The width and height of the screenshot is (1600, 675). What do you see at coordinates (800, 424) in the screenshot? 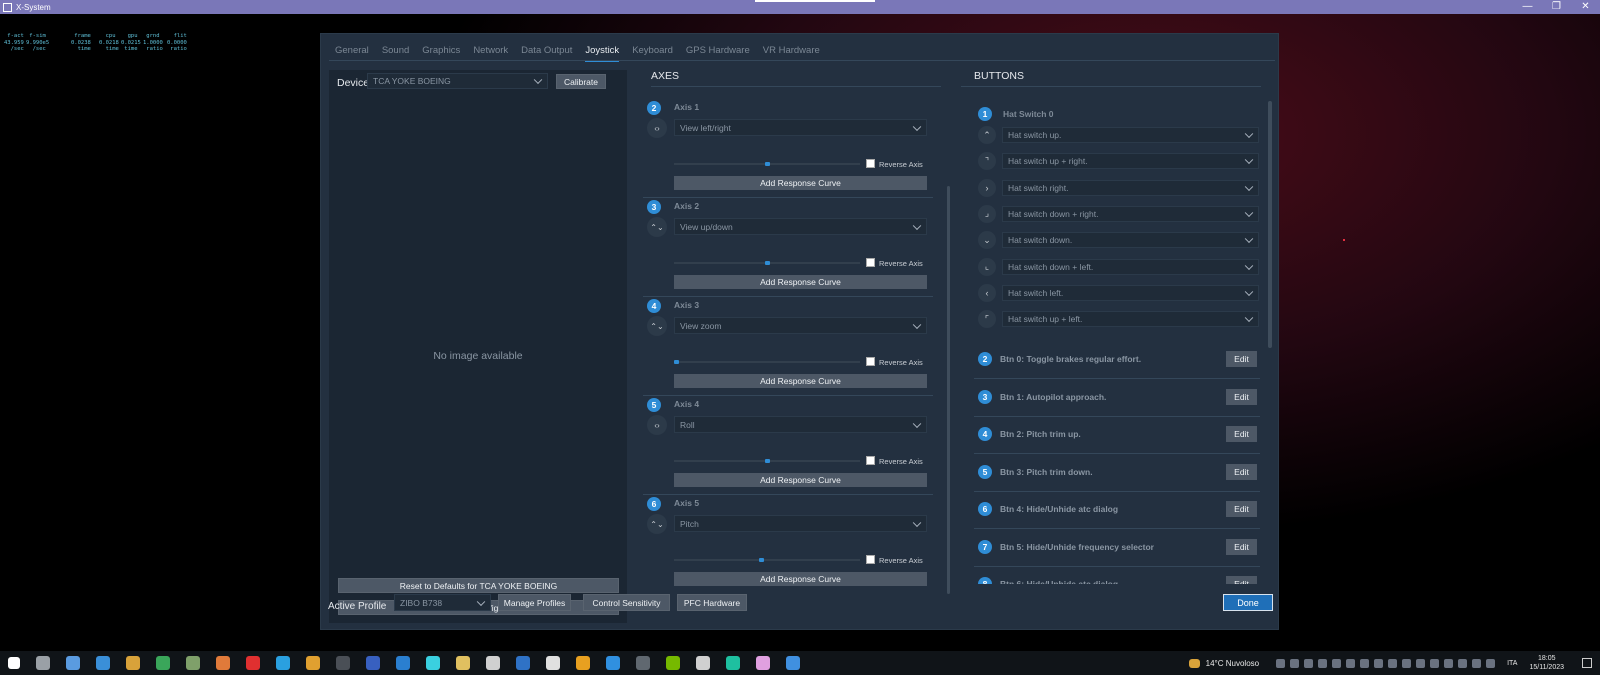
I see `axis-assignment-select: Roll` at bounding box center [800, 424].